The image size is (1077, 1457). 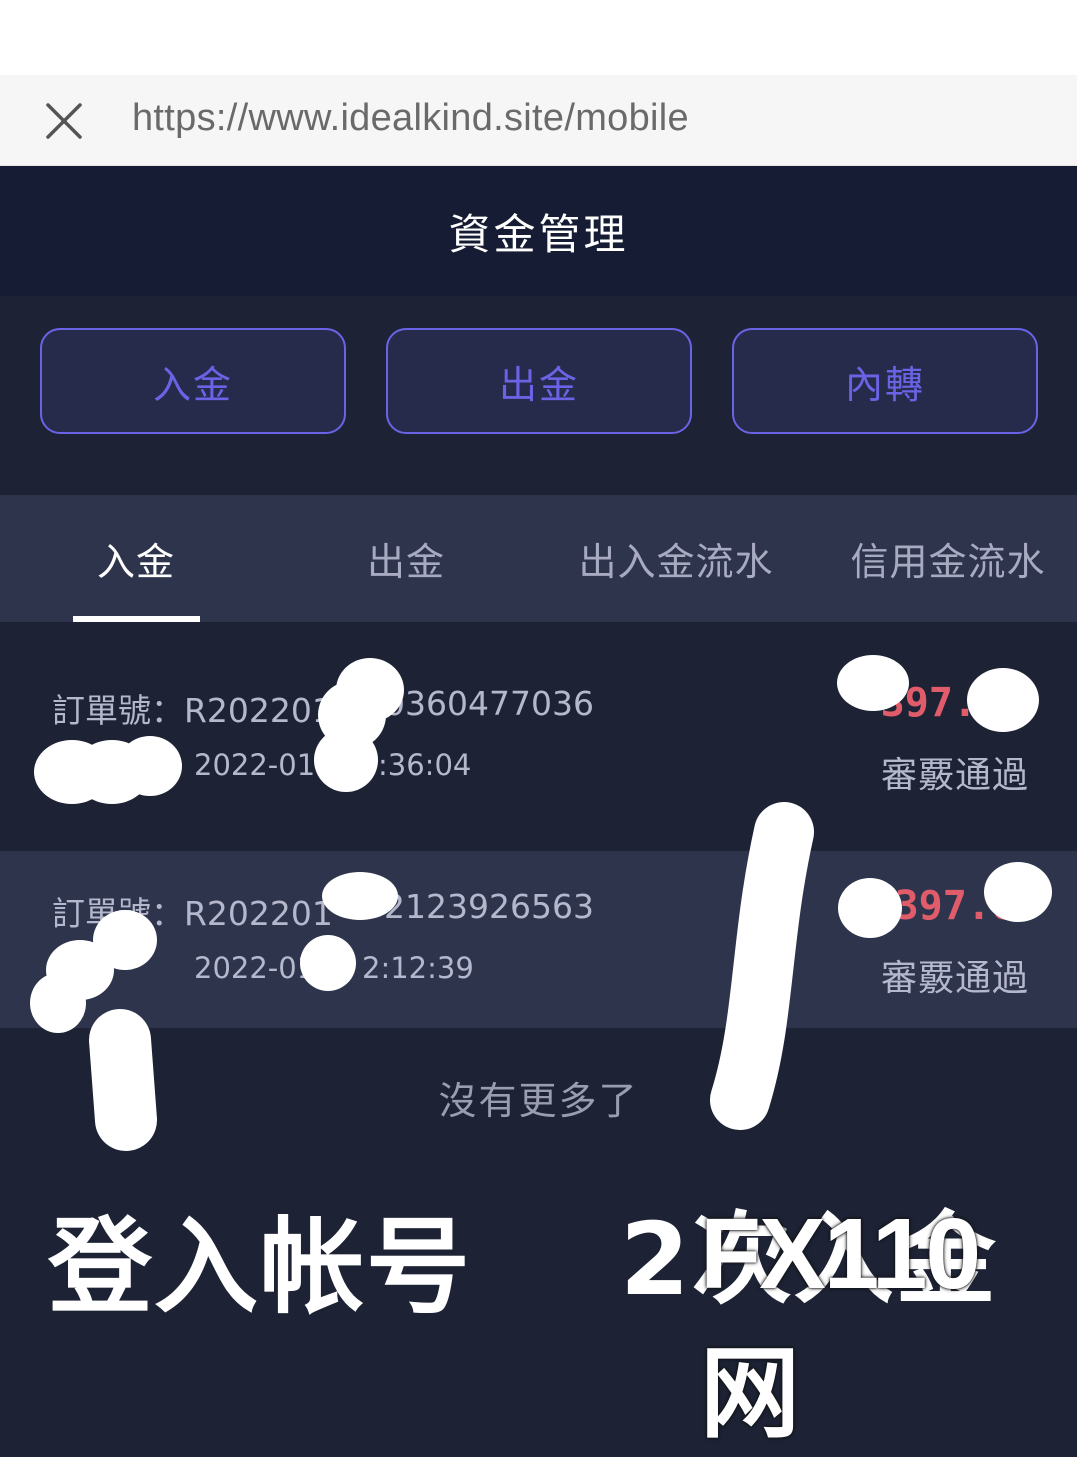 I want to click on browser-url-bar: https://www.idealkind.site/mobile, so click(x=538, y=120).